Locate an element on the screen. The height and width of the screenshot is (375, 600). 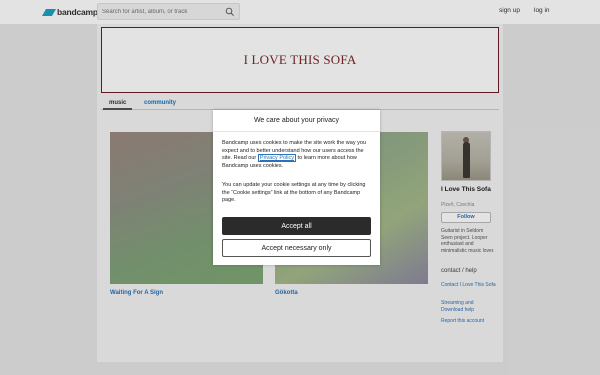
privacy-policy-link: Privacy Policy is located at coordinates (277, 158).